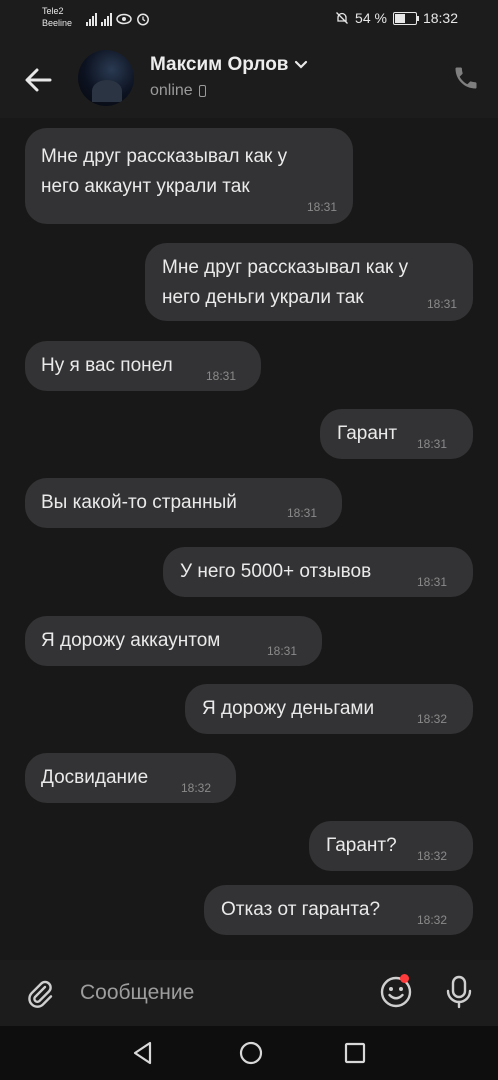 This screenshot has width=498, height=1080. What do you see at coordinates (342, 18) in the screenshot?
I see `mute-icon` at bounding box center [342, 18].